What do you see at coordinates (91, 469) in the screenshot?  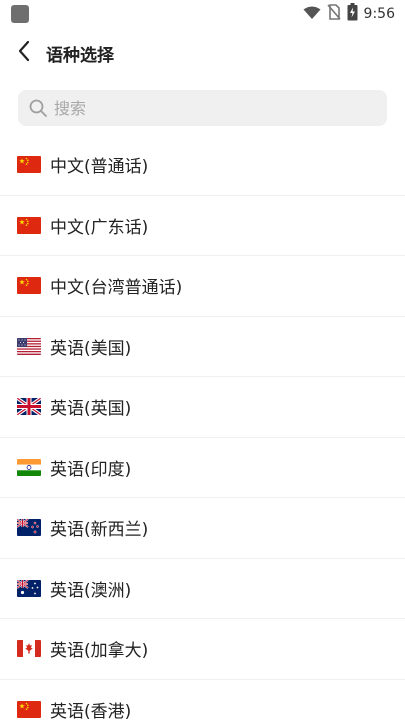 I see `language-label: 英语(印度)` at bounding box center [91, 469].